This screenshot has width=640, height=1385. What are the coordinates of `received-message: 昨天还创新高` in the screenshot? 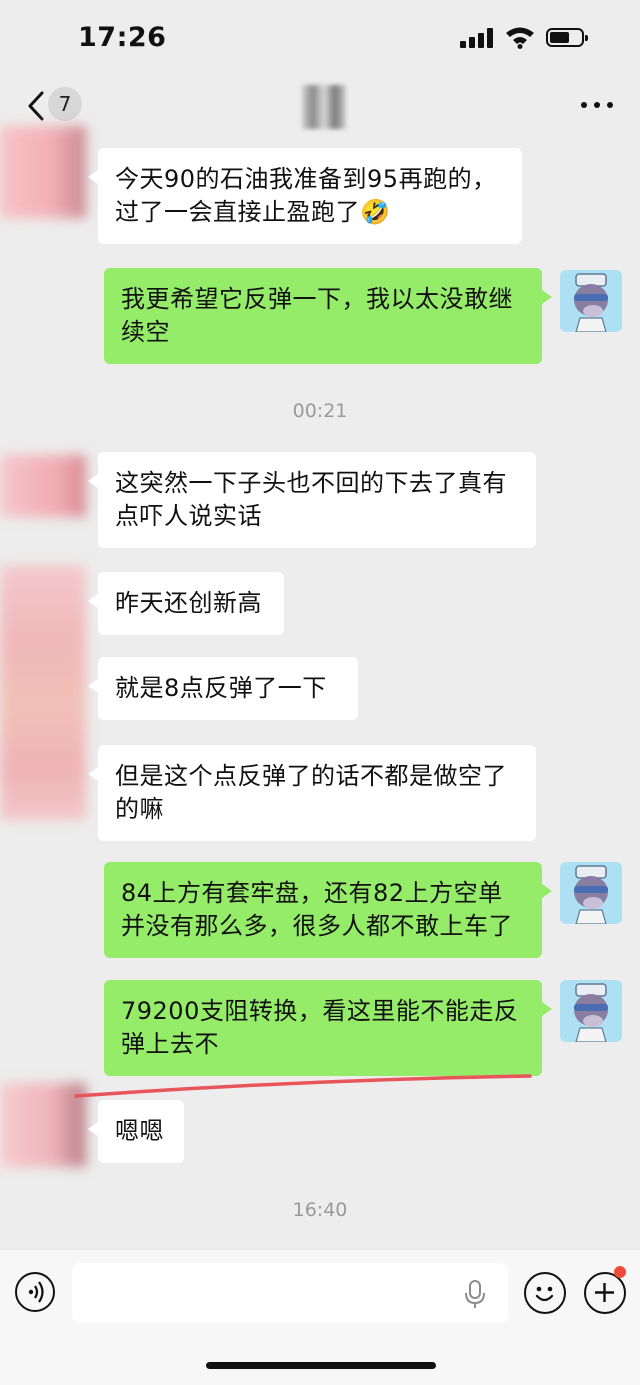 It's located at (186, 603).